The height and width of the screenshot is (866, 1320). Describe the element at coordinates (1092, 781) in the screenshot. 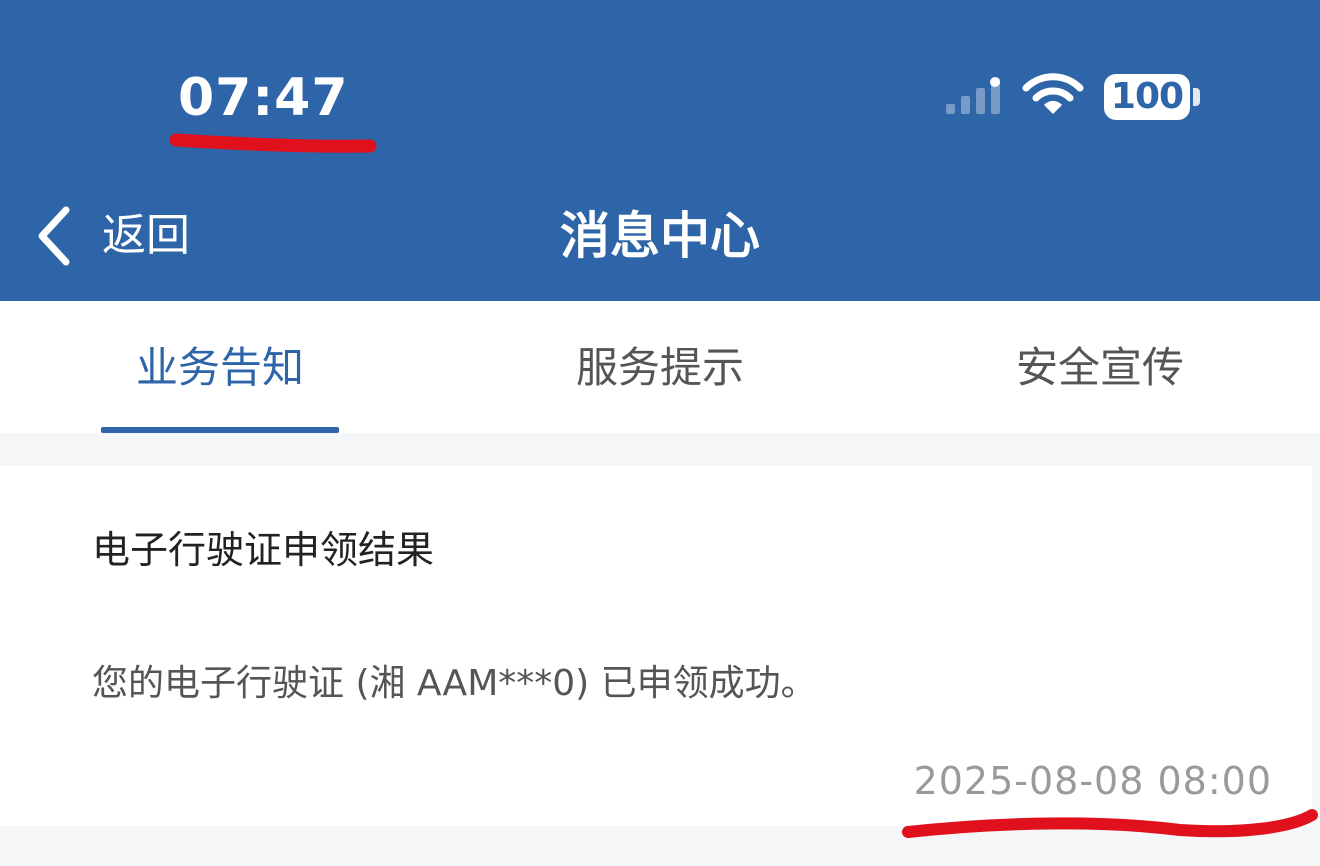

I see `message-timestamp: 2025-08-08 08:00` at that location.